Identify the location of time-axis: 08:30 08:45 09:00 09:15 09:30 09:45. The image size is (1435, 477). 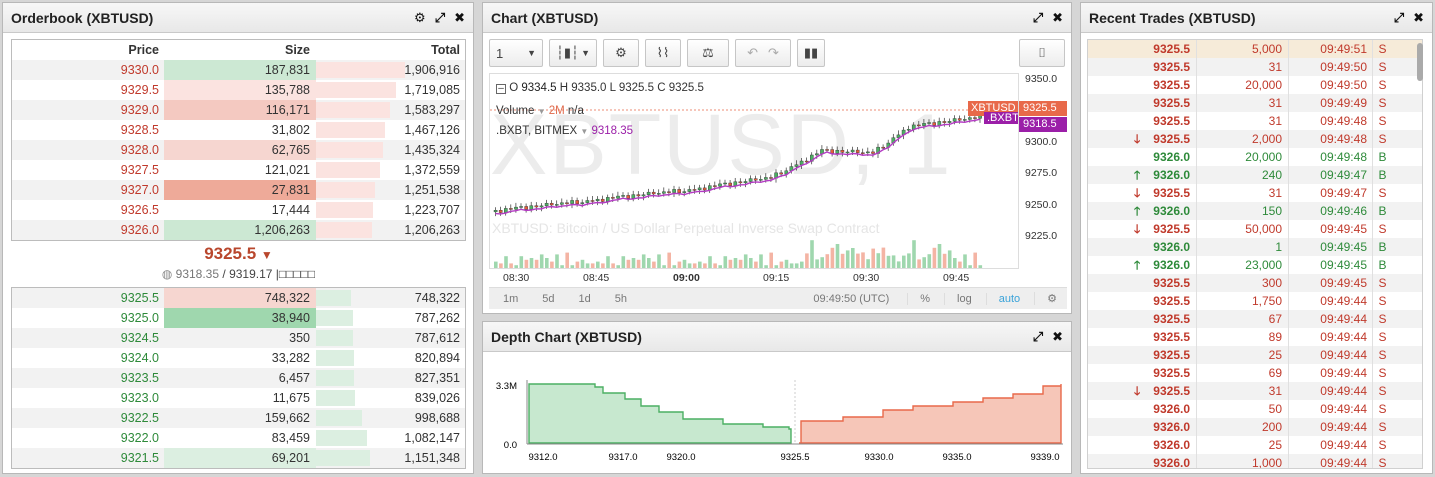
(754, 278).